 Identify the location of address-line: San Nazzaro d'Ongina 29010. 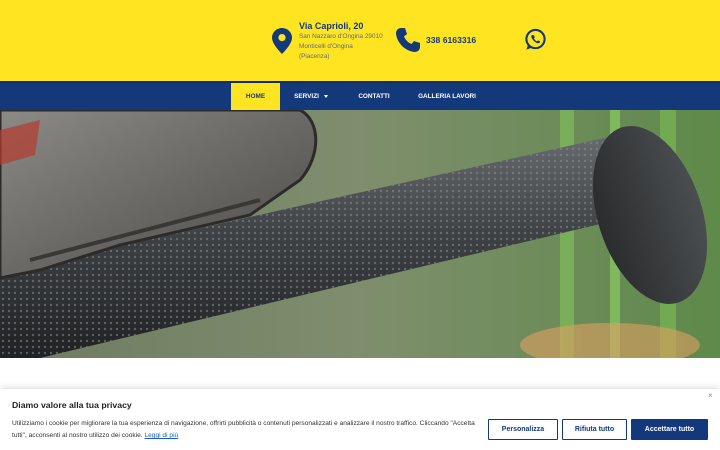
(341, 36).